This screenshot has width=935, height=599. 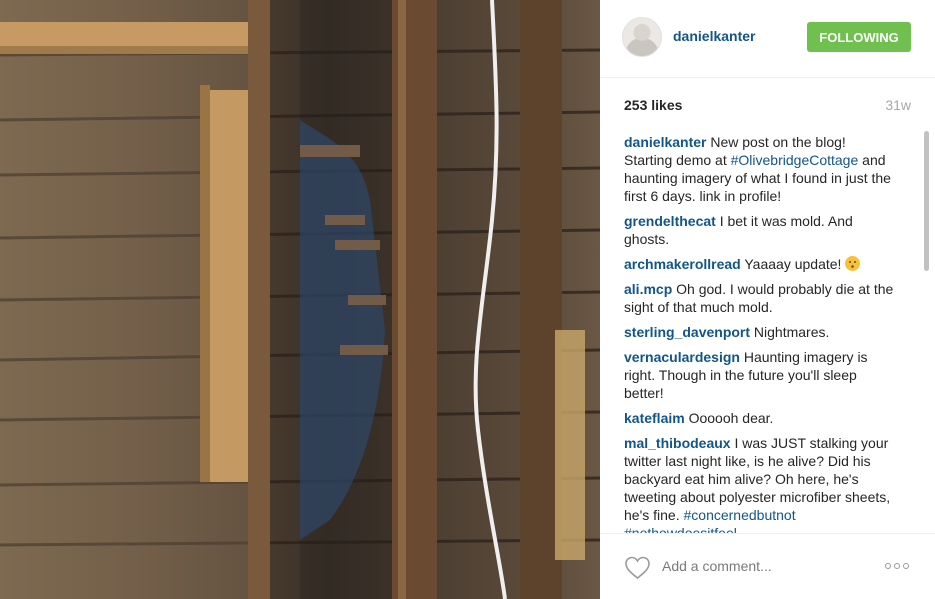 What do you see at coordinates (677, 443) in the screenshot?
I see `comment-username: mal_thibodeaux` at bounding box center [677, 443].